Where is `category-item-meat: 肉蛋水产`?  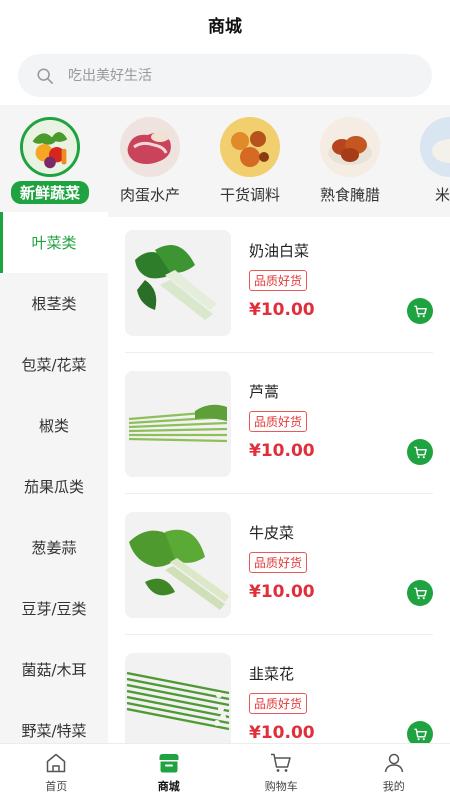
category-item-meat: 肉蛋水产 is located at coordinates (150, 161).